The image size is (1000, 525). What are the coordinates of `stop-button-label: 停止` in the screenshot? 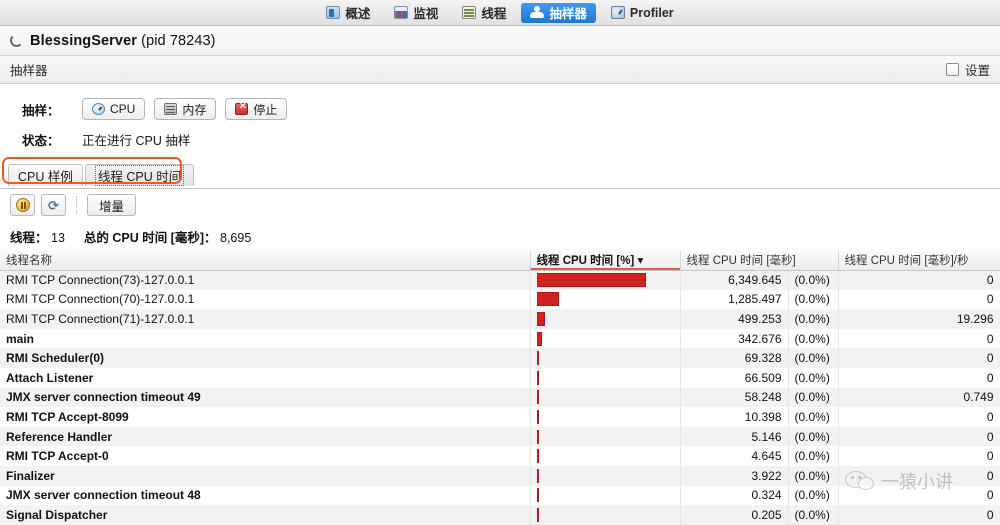 It's located at (265, 109).